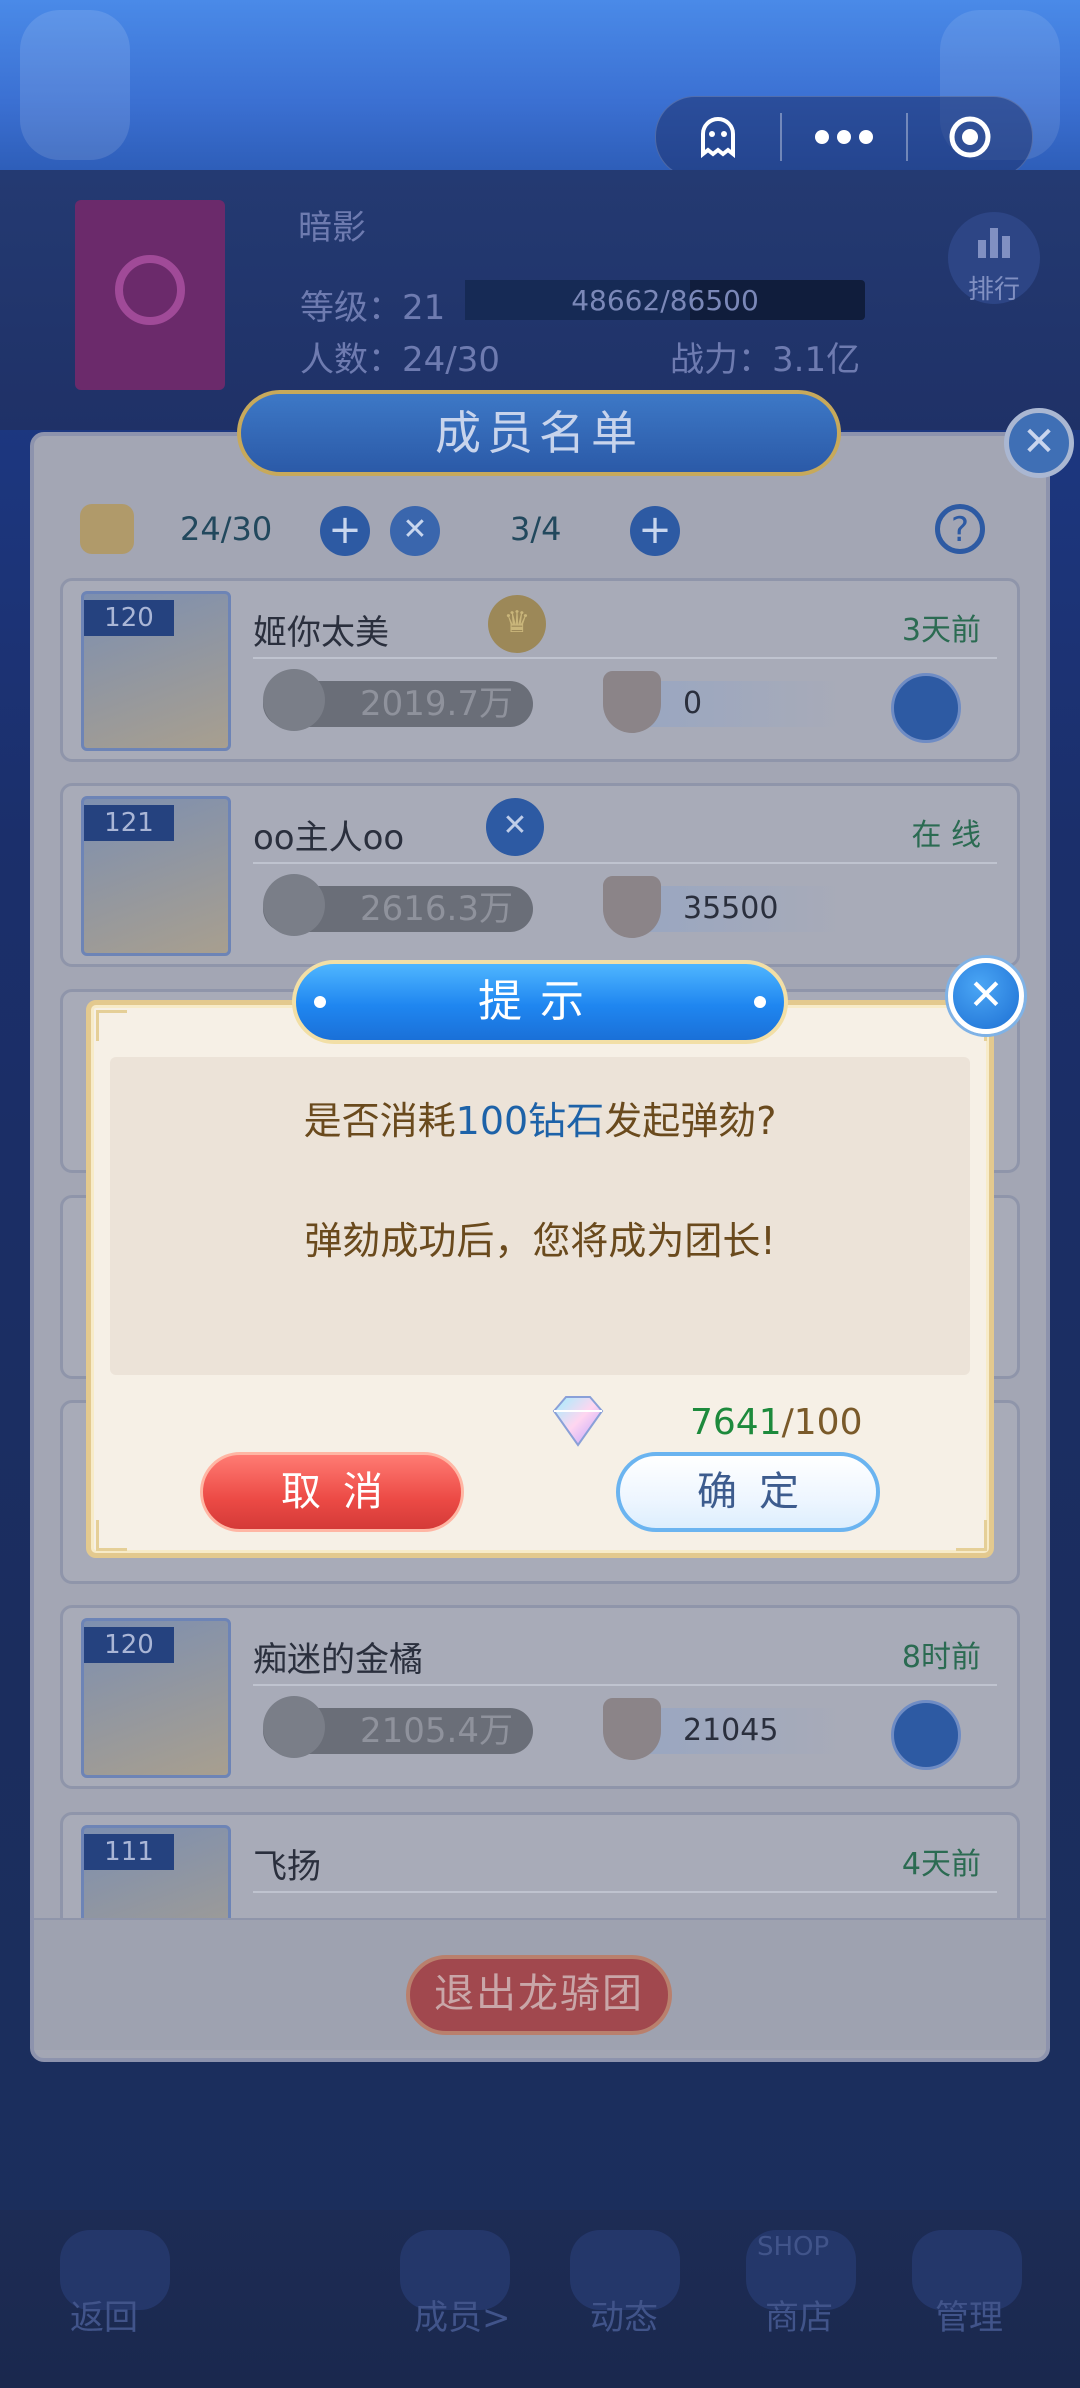 The height and width of the screenshot is (2388, 1080). I want to click on more-dots-icon, so click(844, 137).